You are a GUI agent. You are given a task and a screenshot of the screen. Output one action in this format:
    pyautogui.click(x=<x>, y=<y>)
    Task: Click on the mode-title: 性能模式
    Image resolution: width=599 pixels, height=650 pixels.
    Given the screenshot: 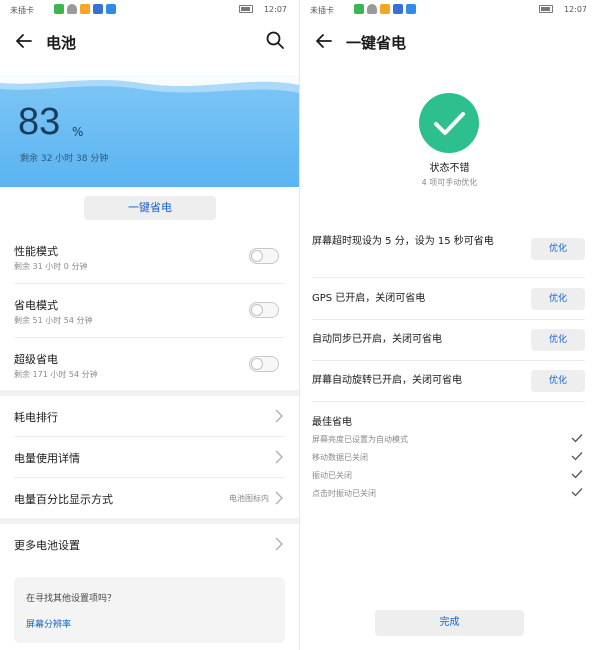 What is the action you would take?
    pyautogui.click(x=36, y=251)
    